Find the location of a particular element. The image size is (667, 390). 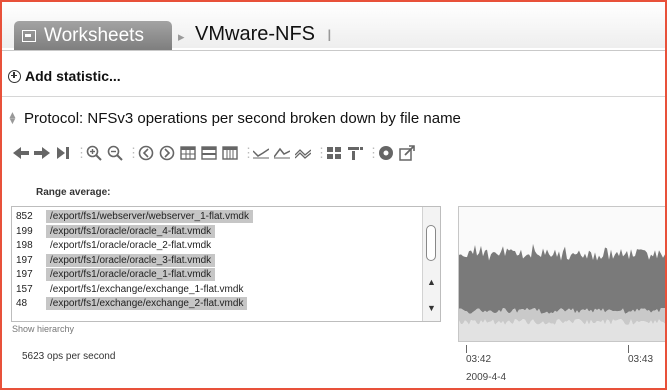

range-average-label: Range average: is located at coordinates (73, 192).